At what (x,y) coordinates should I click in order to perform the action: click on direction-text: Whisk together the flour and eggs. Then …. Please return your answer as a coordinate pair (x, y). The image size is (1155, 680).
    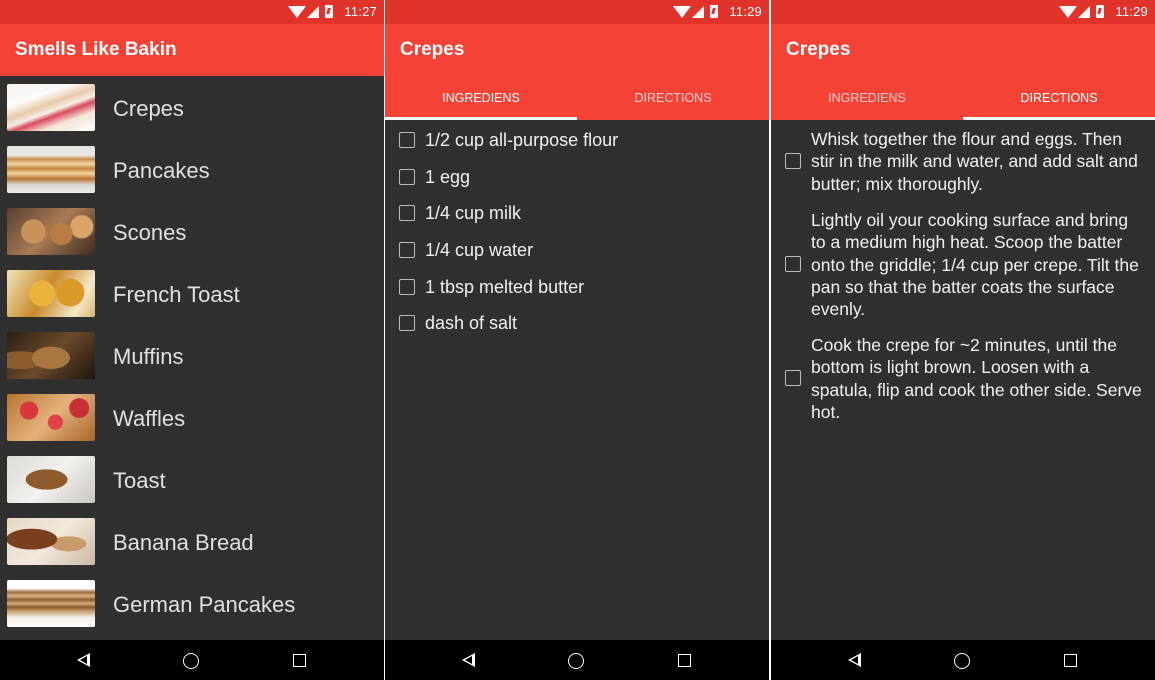
    Looking at the image, I should click on (974, 161).